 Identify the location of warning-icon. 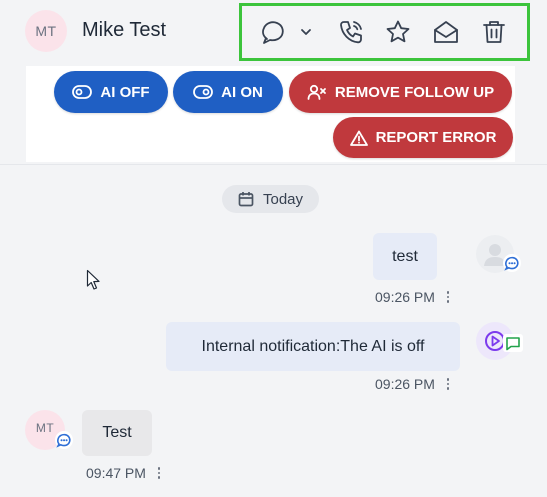
(358, 138).